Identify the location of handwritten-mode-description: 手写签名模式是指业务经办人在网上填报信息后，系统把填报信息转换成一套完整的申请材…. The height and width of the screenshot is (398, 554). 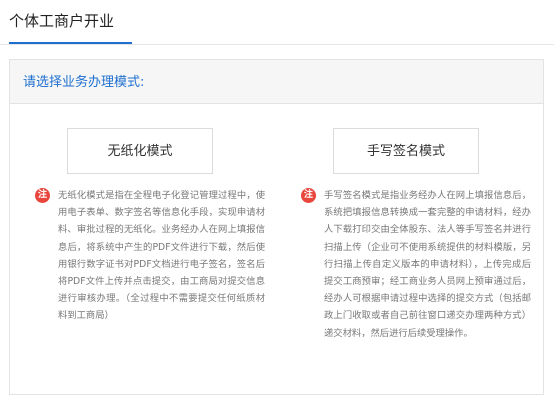
(427, 264).